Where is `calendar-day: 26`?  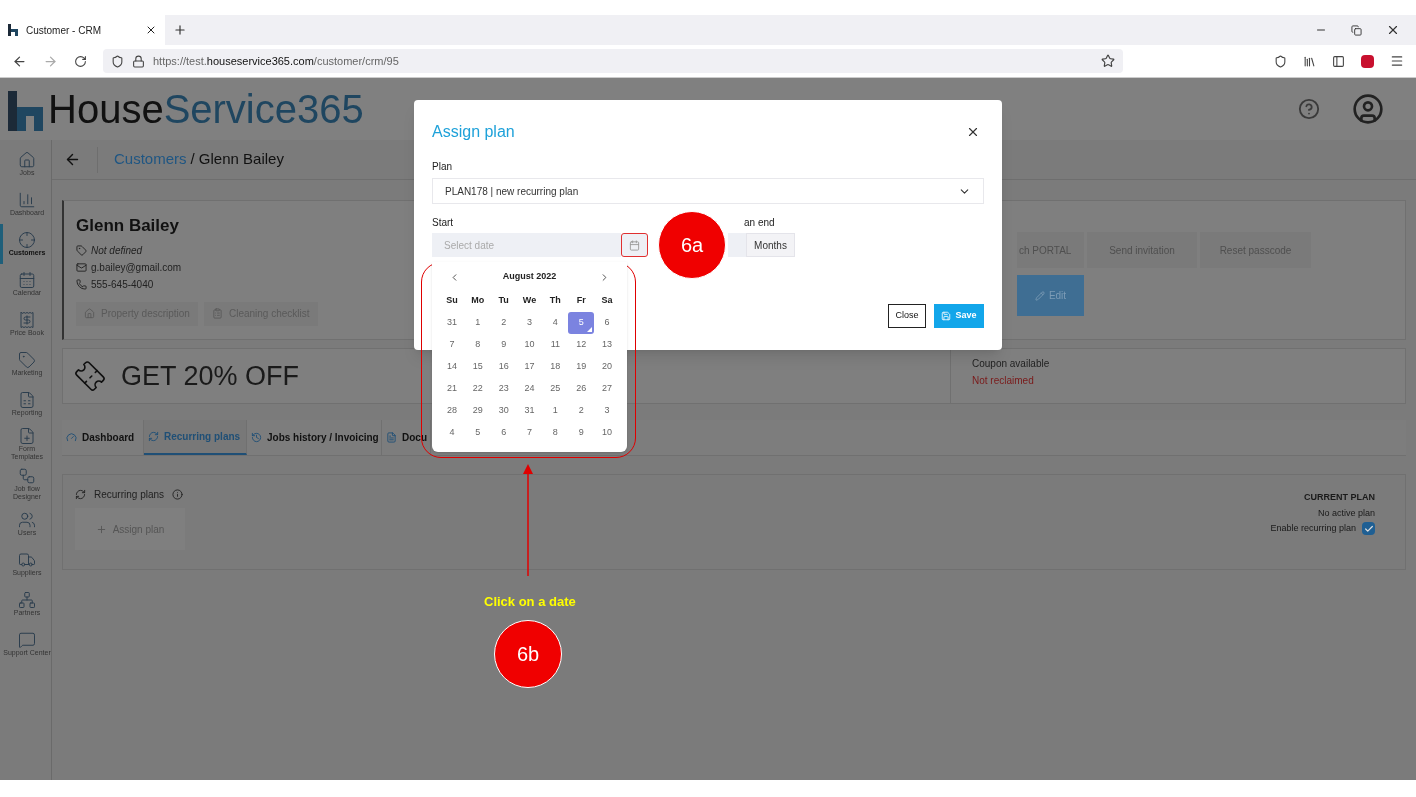 calendar-day: 26 is located at coordinates (581, 389).